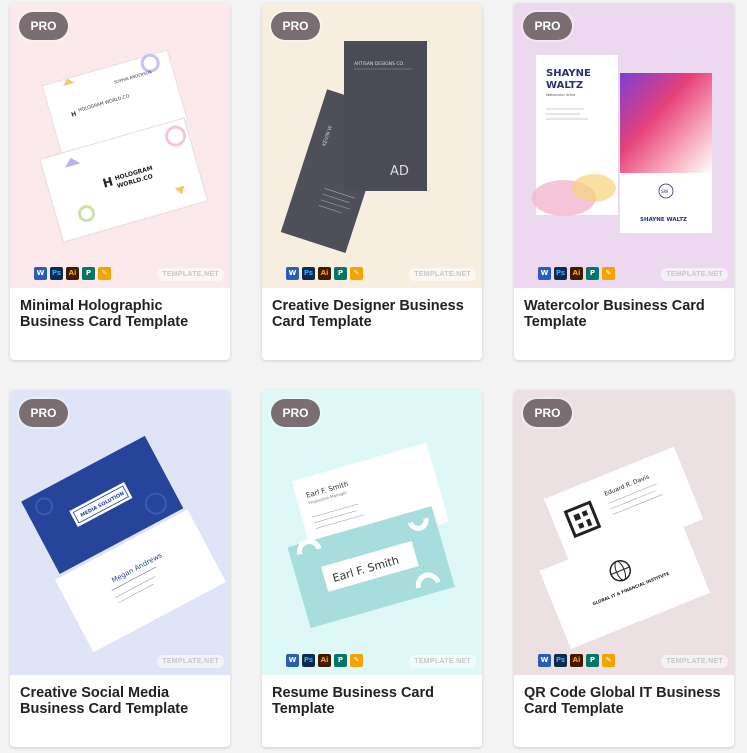 This screenshot has width=747, height=753. What do you see at coordinates (353, 147) in the screenshot?
I see `business-card-mockup: KEVIN W ARTISAN DESIGNS CO. AD` at bounding box center [353, 147].